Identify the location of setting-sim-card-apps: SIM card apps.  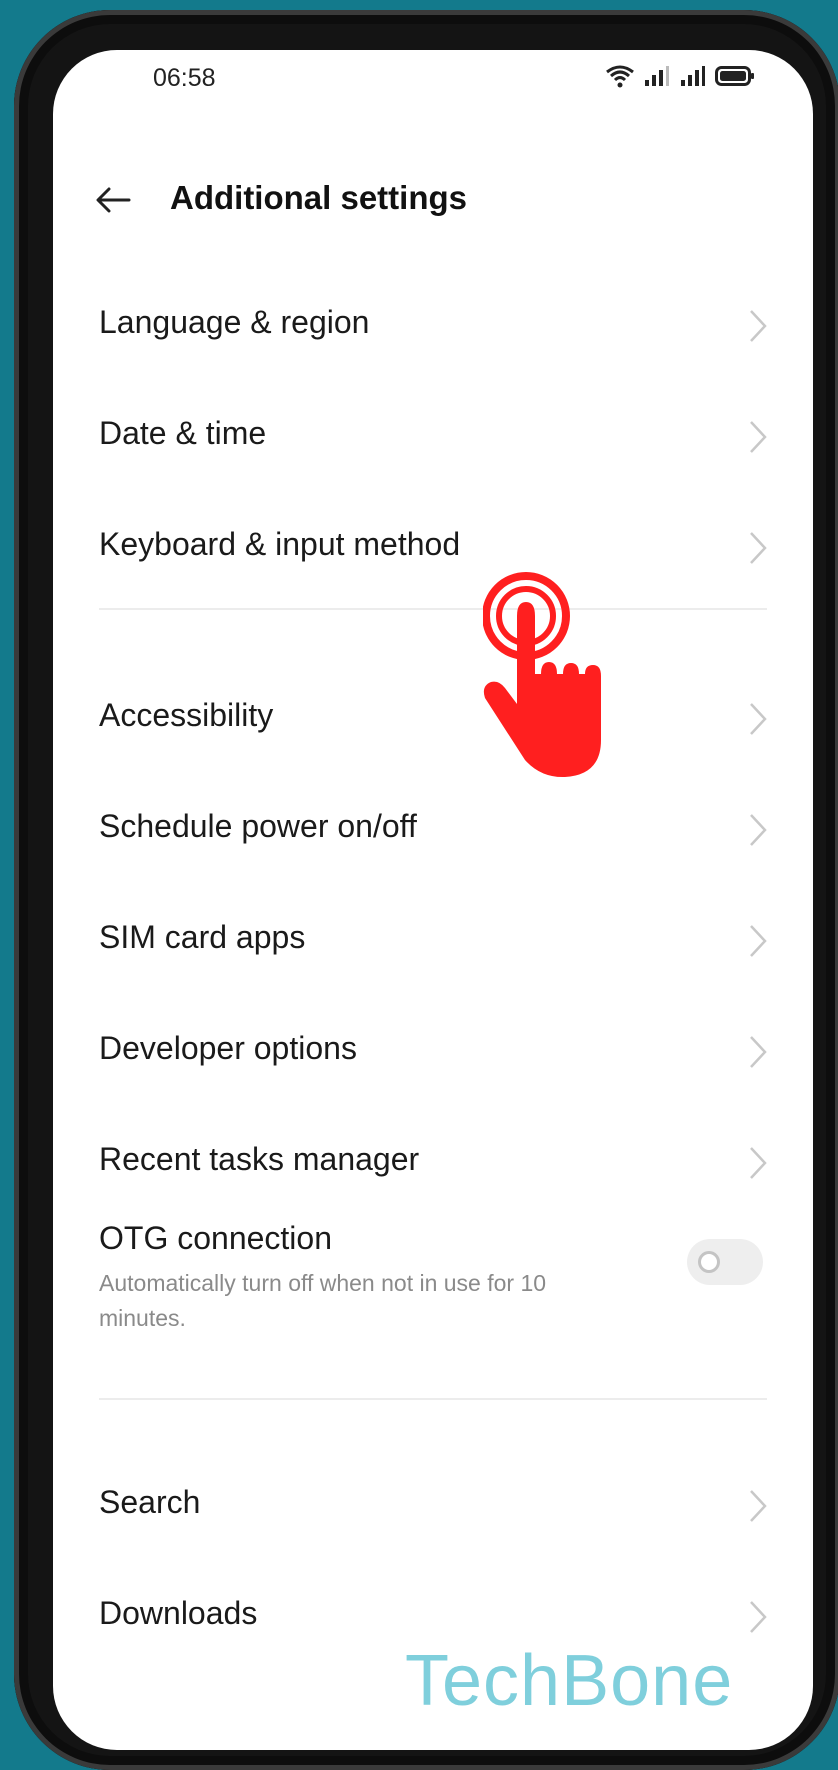
(433, 970).